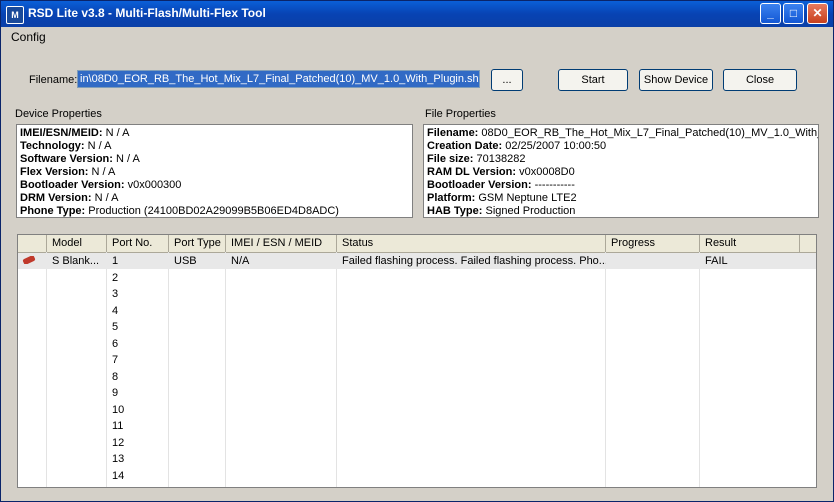 The height and width of the screenshot is (502, 834). Describe the element at coordinates (197, 243) in the screenshot. I see `column-header: Port Type` at that location.